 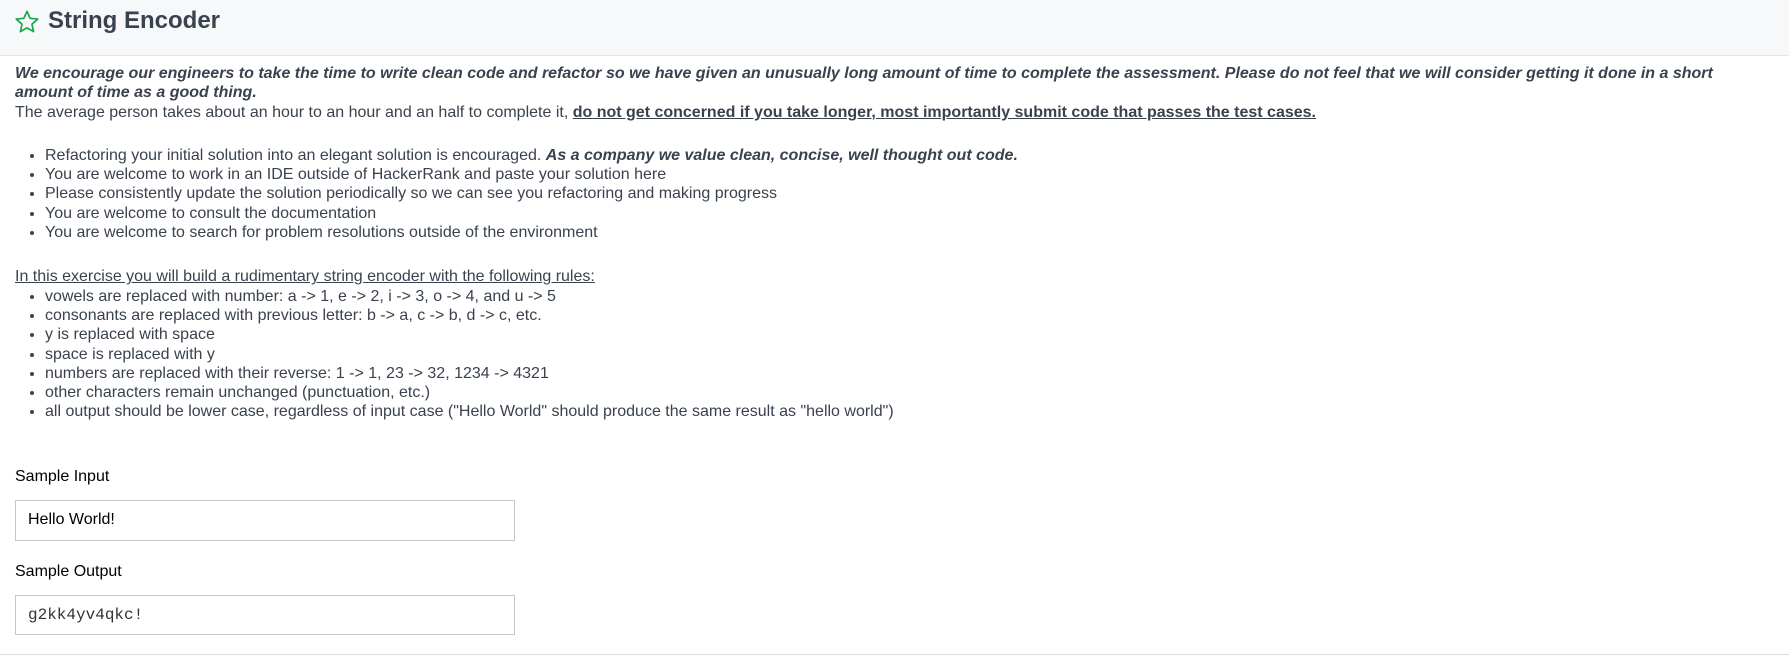 I want to click on challenge-header: String Encoder, so click(x=894, y=28).